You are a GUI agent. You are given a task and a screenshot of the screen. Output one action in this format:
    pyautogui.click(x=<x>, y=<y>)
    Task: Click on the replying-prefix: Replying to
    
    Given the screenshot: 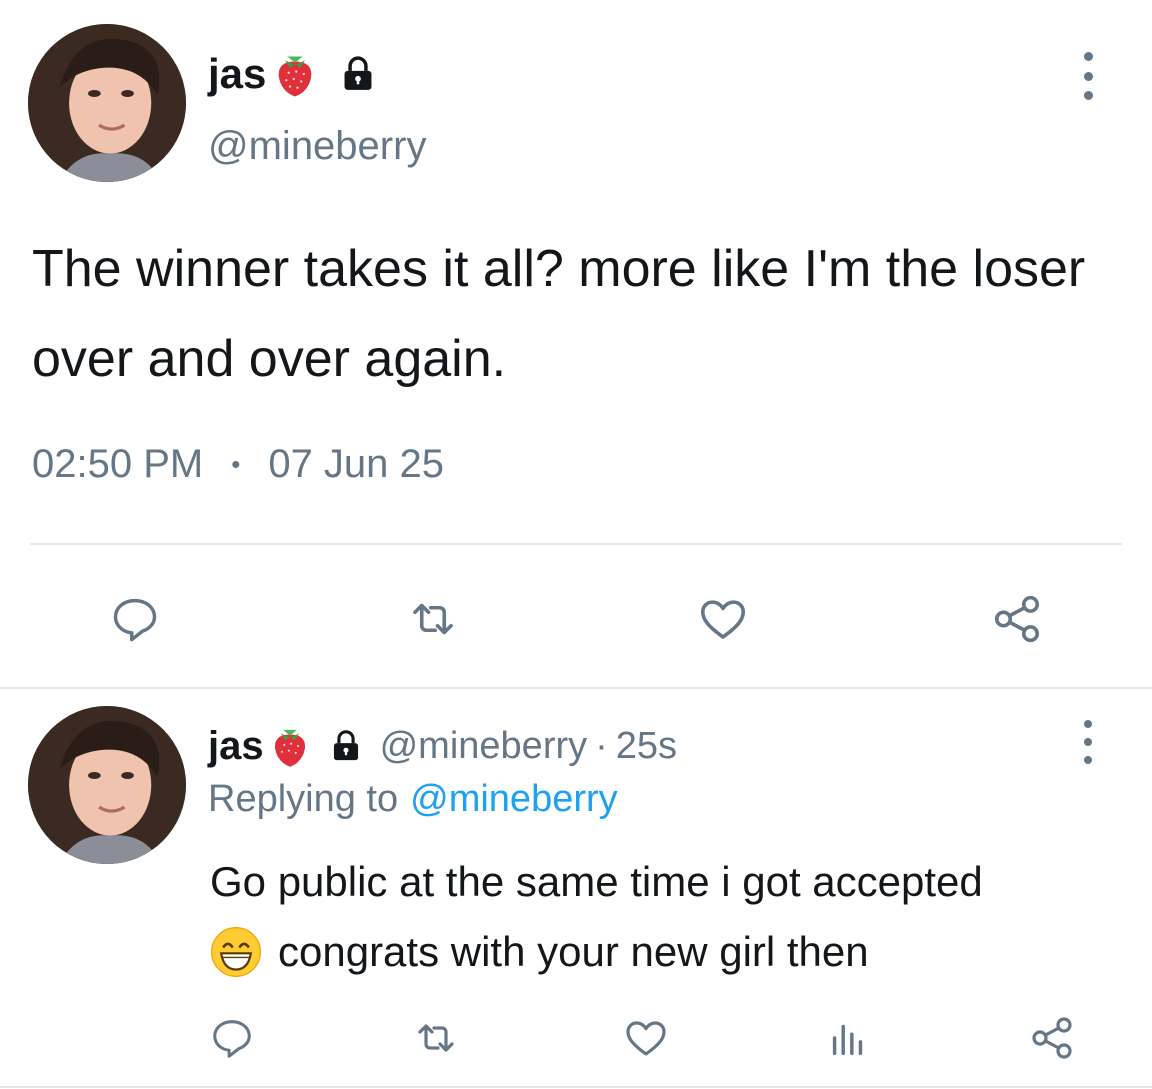 What is the action you would take?
    pyautogui.click(x=303, y=799)
    